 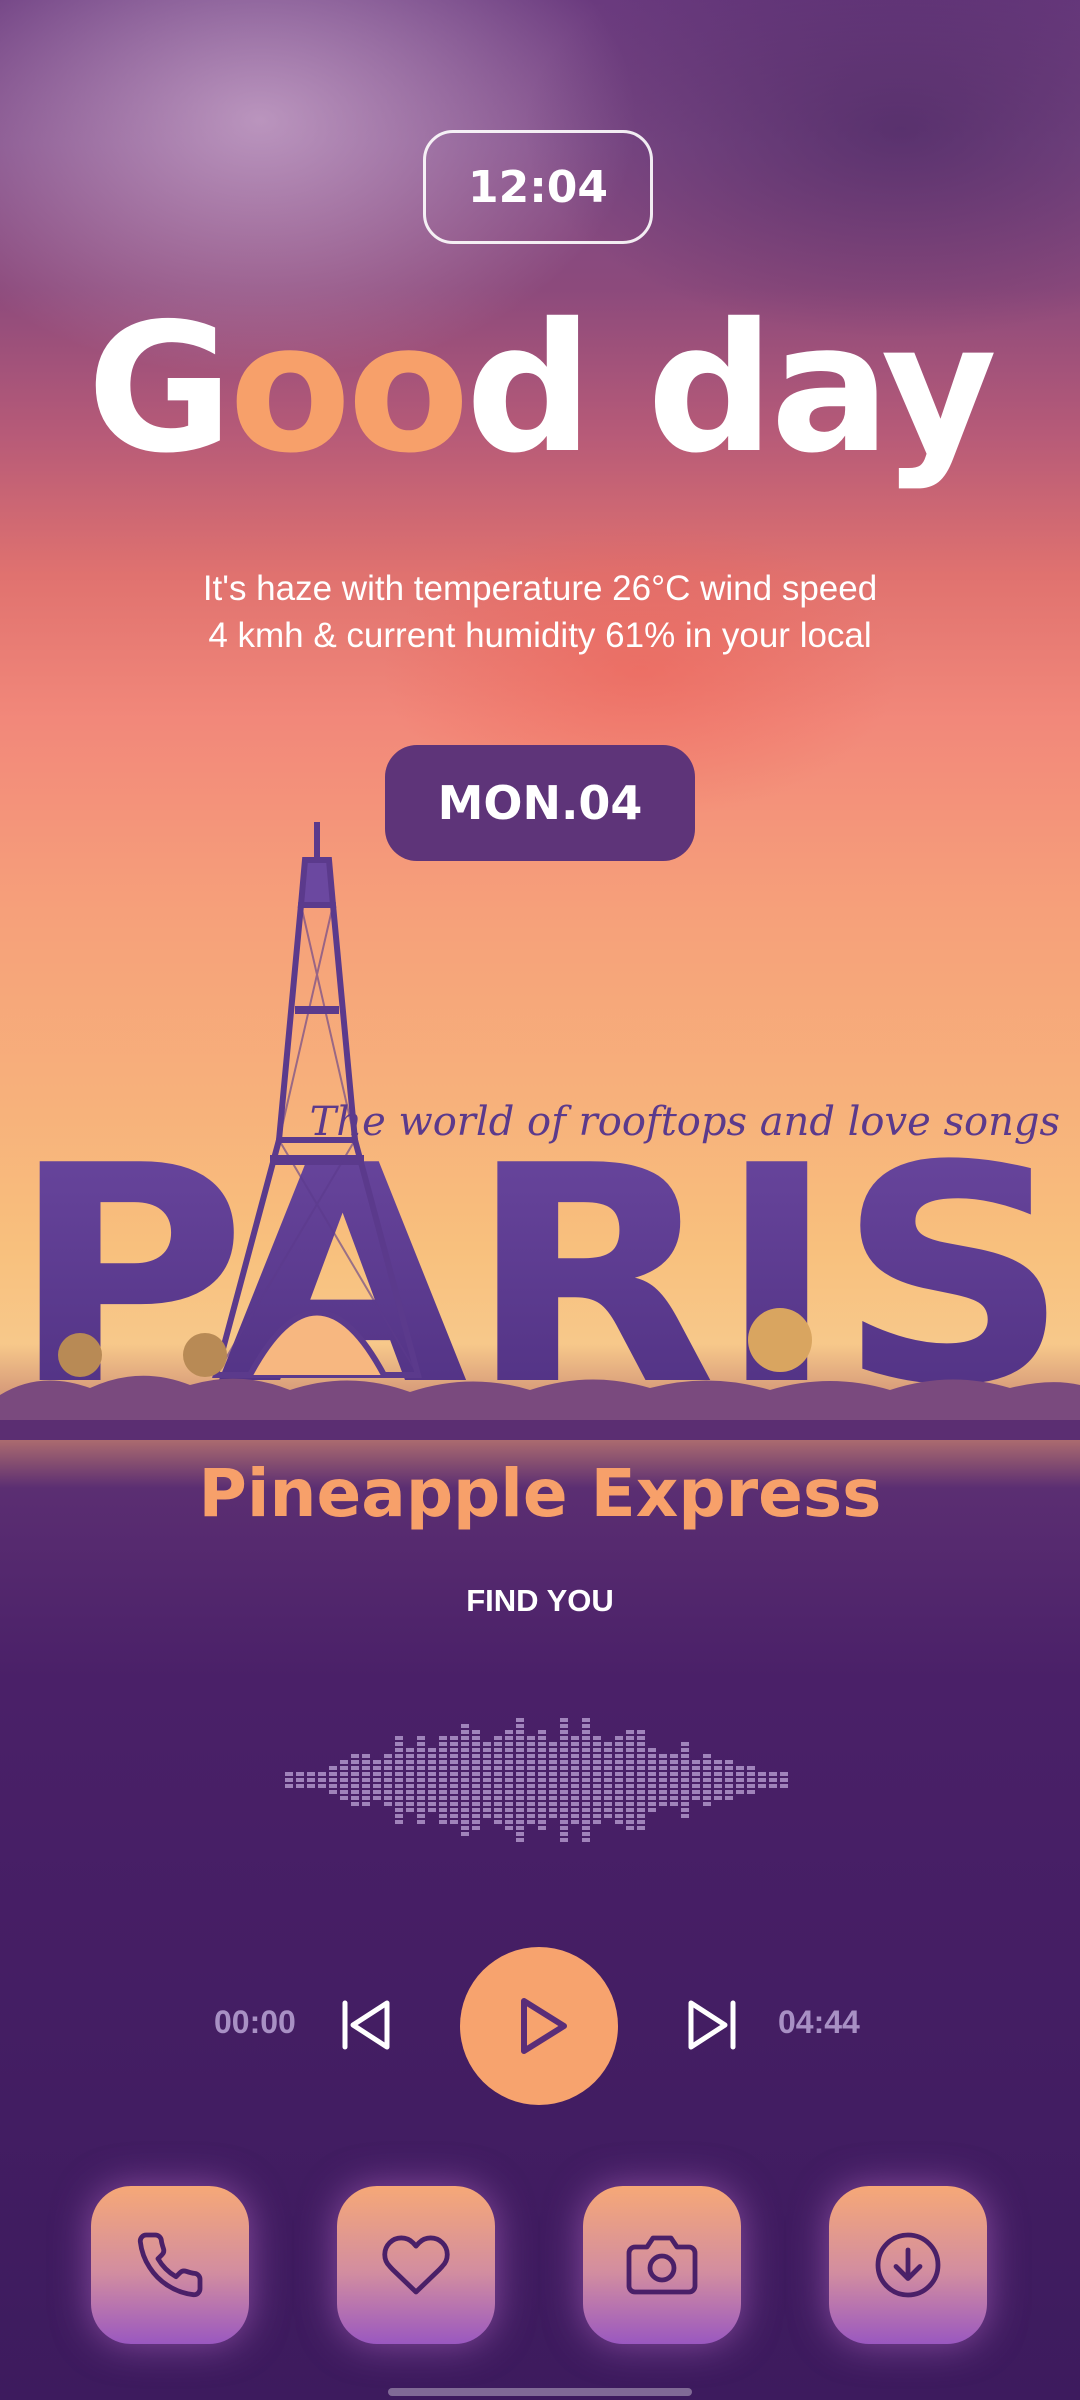 I want to click on greeting-highlight: oo, so click(x=349, y=388).